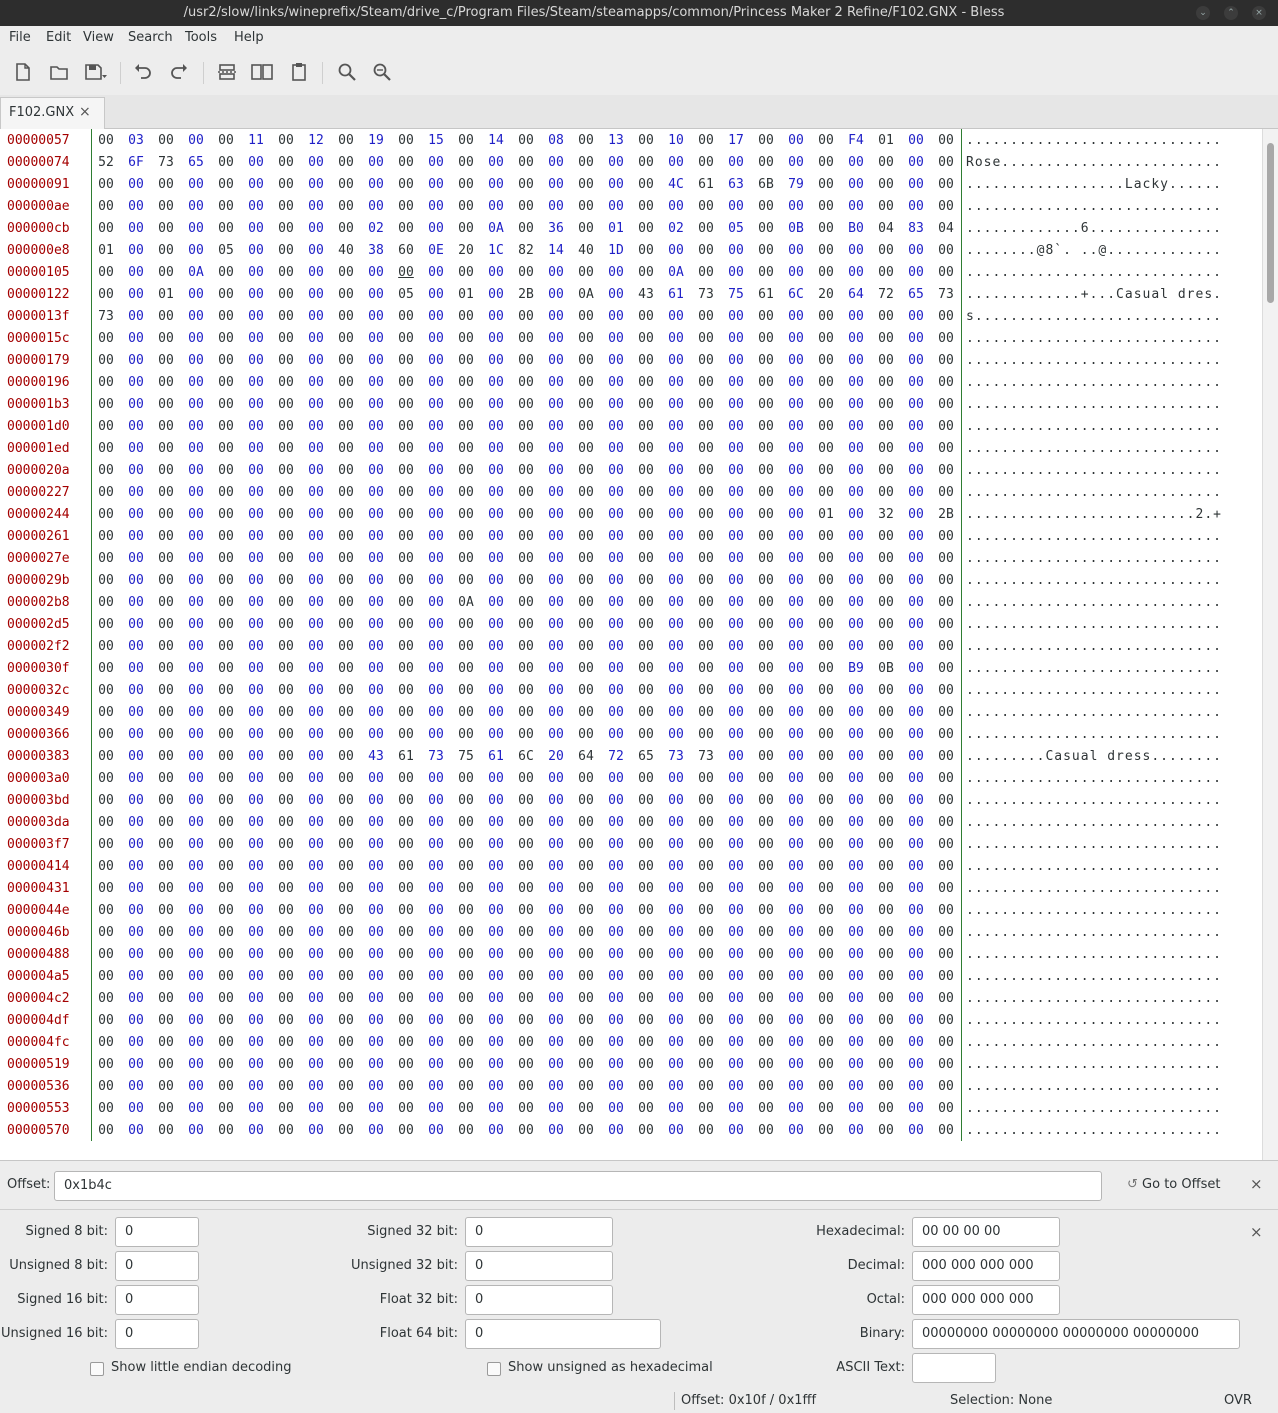  What do you see at coordinates (406, 295) in the screenshot?
I see `hex-byte: 05` at bounding box center [406, 295].